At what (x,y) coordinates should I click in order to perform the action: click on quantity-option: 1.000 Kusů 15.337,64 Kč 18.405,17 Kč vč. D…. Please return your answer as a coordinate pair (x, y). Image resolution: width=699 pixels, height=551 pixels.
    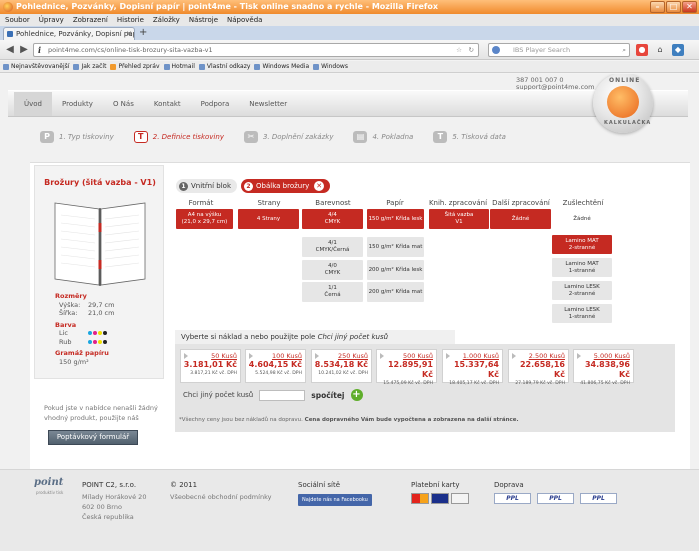
    Looking at the image, I should click on (472, 367).